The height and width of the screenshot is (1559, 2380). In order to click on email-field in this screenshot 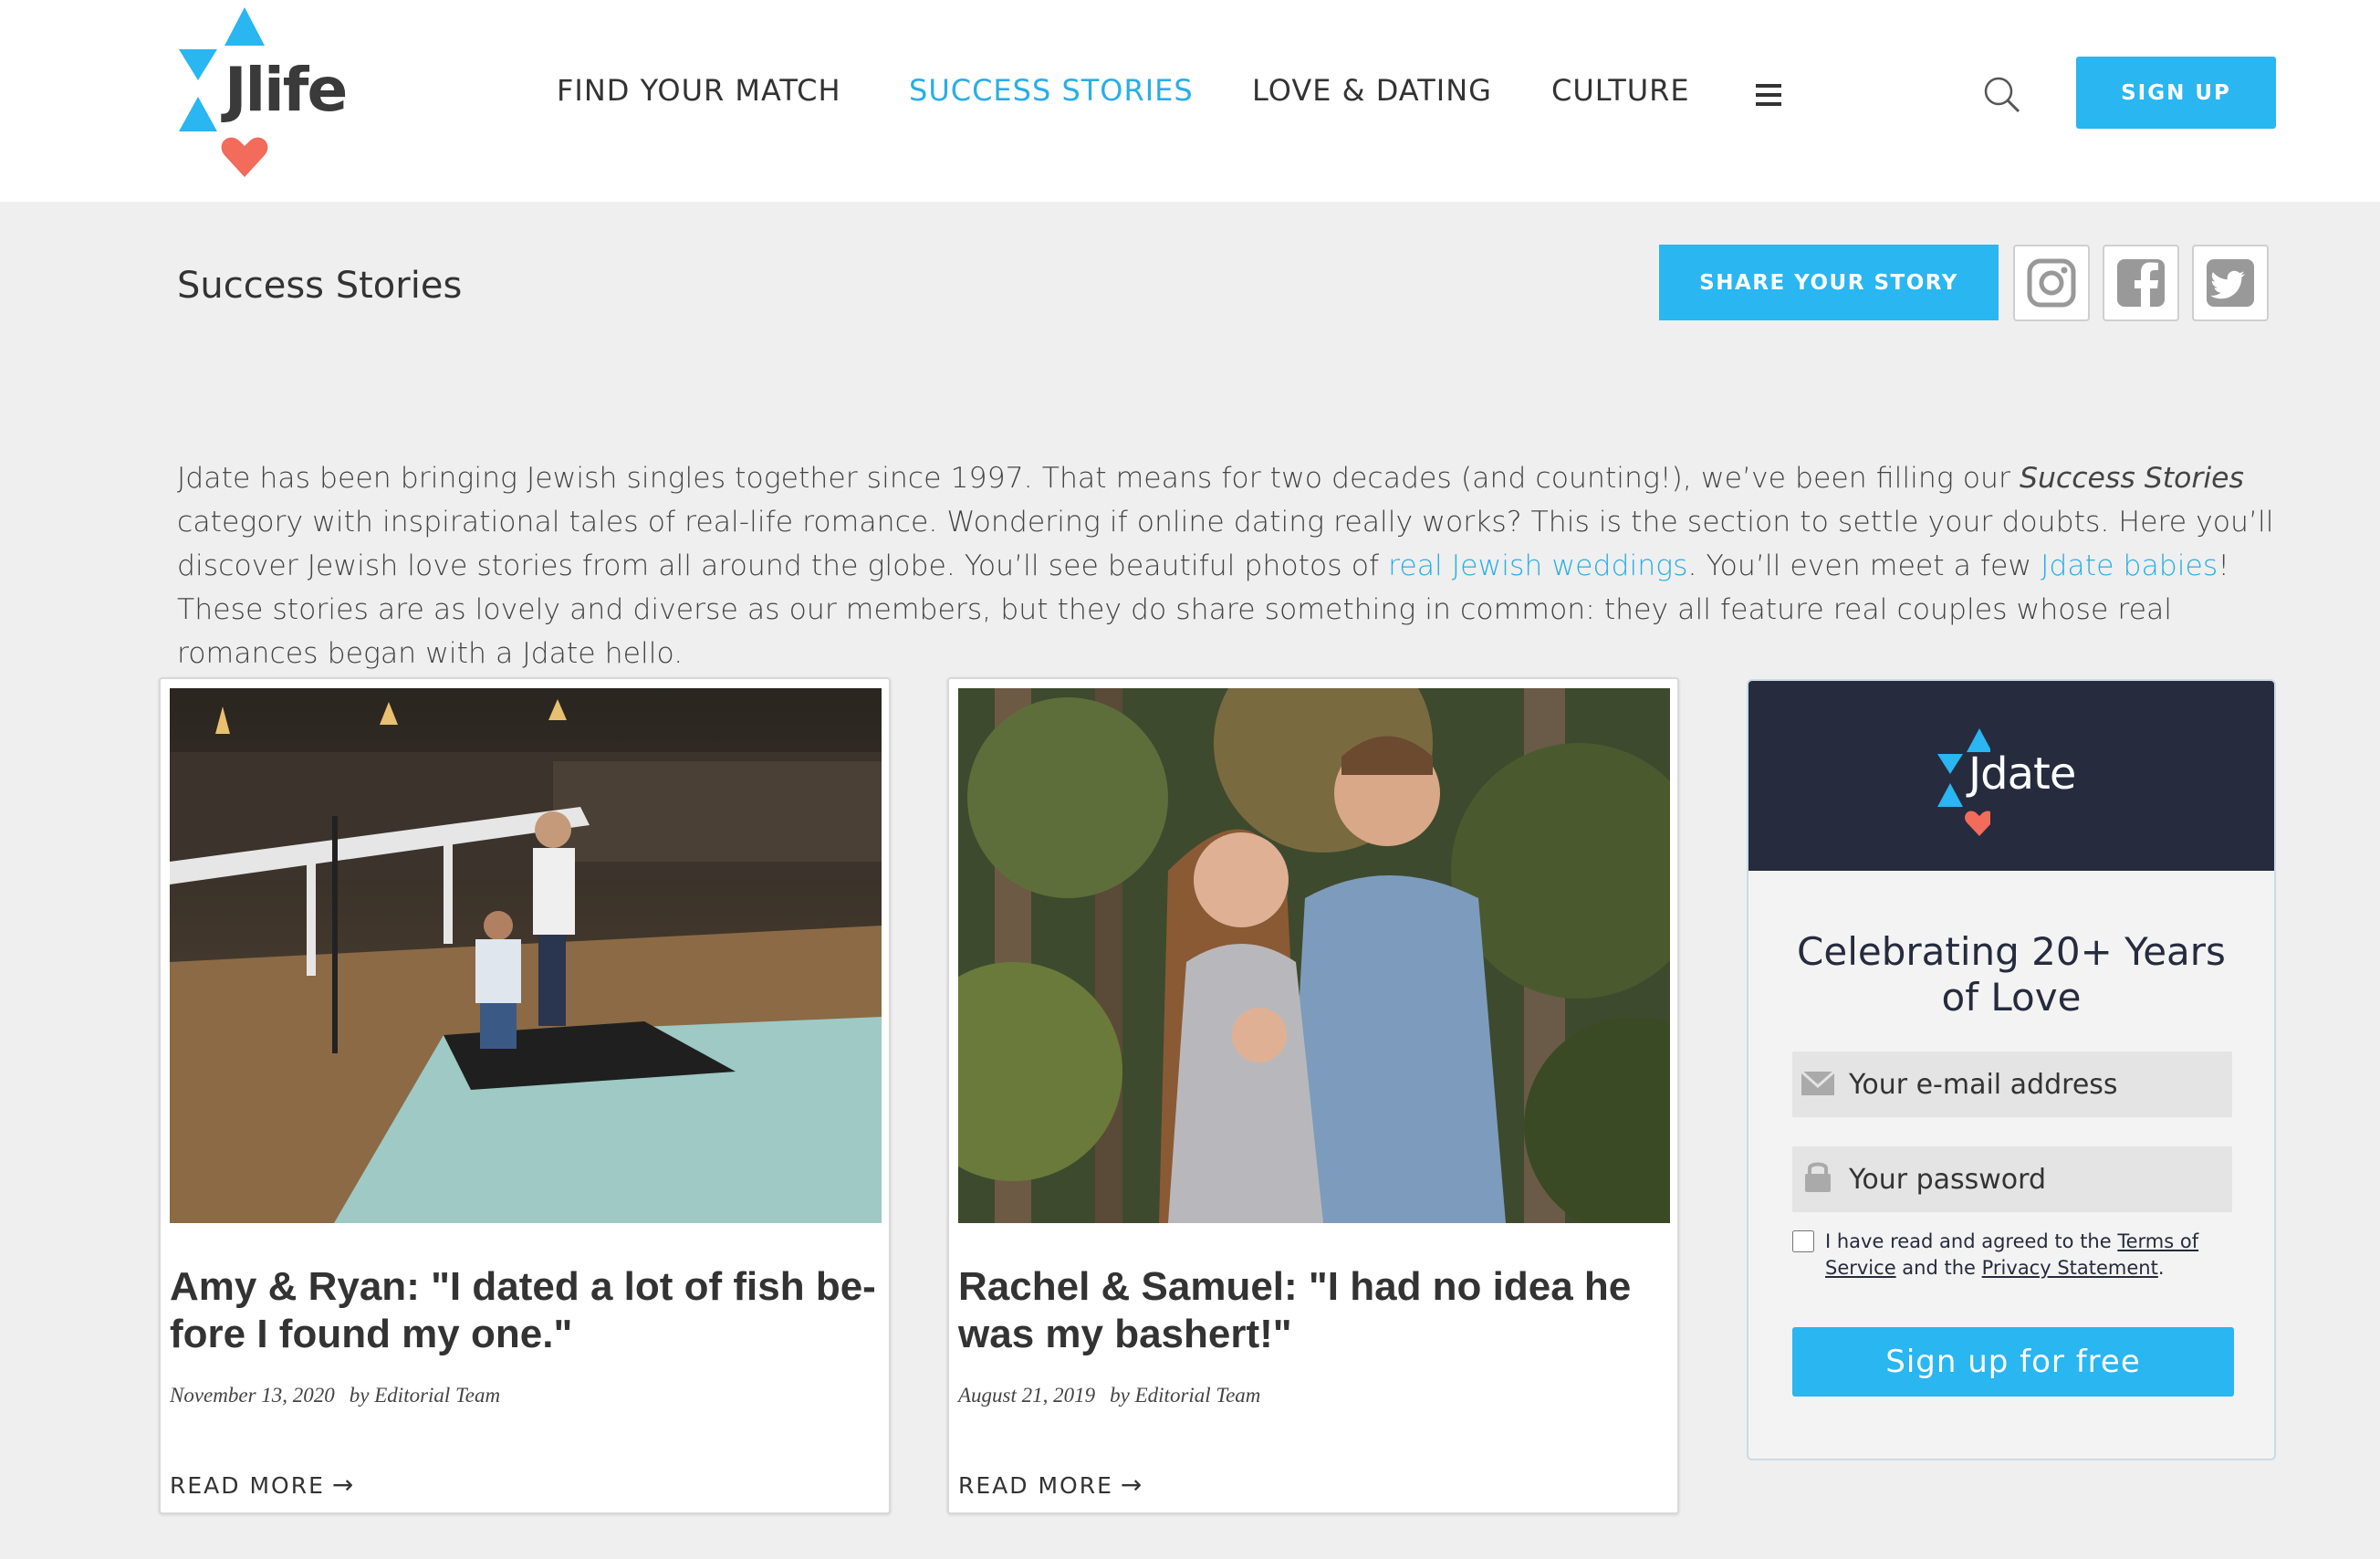, I will do `click(2012, 1084)`.